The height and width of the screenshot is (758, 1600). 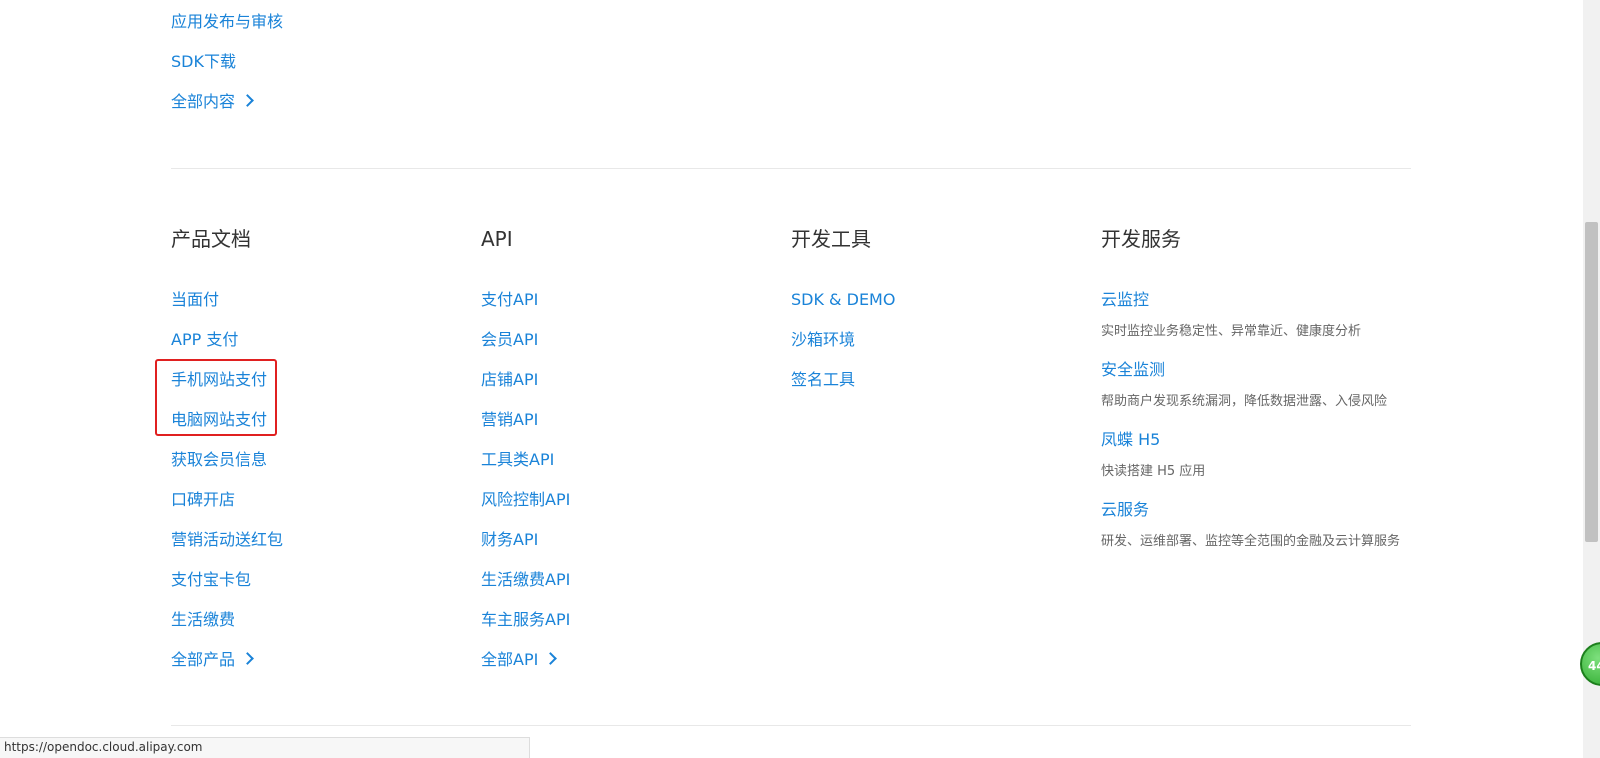 What do you see at coordinates (1251, 541) in the screenshot?
I see `dev-service-desc: 研发、运维部署、监控等全范围的金融及云计算服务` at bounding box center [1251, 541].